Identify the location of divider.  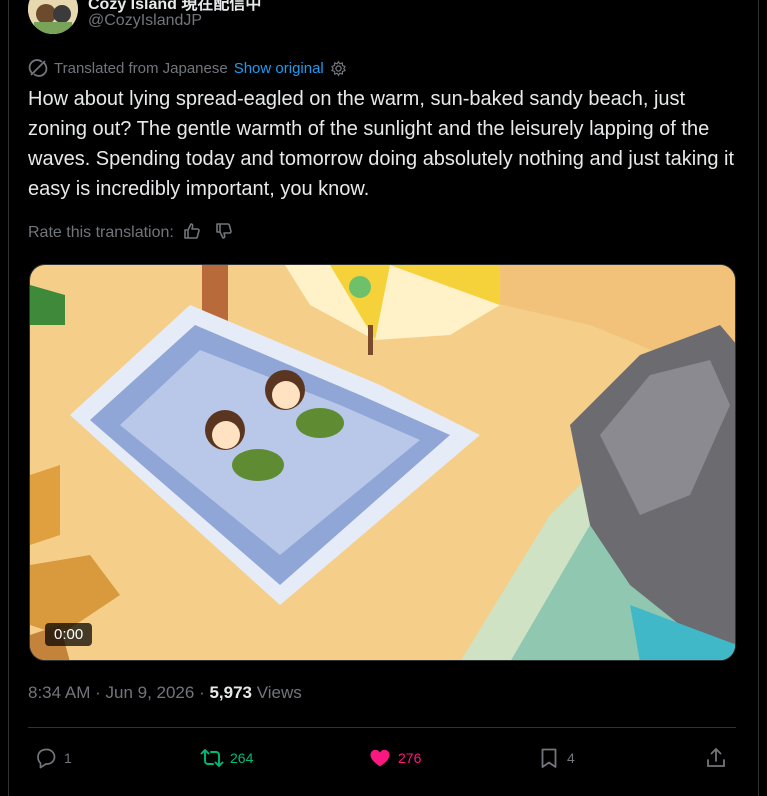
(382, 727).